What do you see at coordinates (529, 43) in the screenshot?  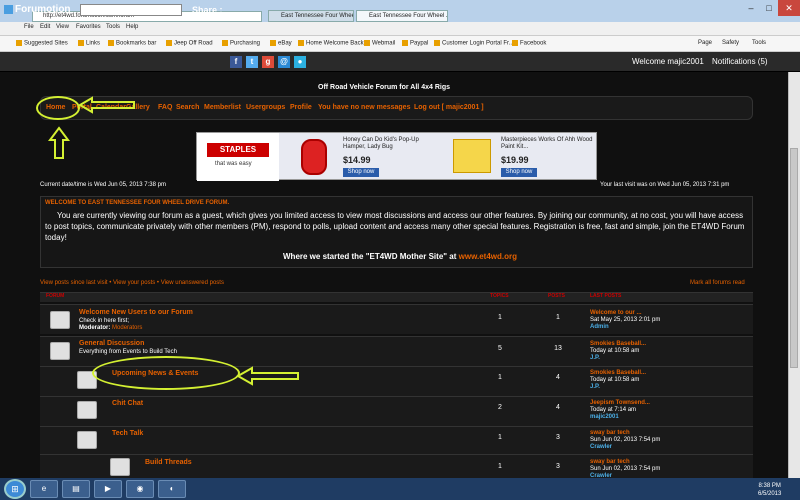 I see `fav-facebook: Facebook` at bounding box center [529, 43].